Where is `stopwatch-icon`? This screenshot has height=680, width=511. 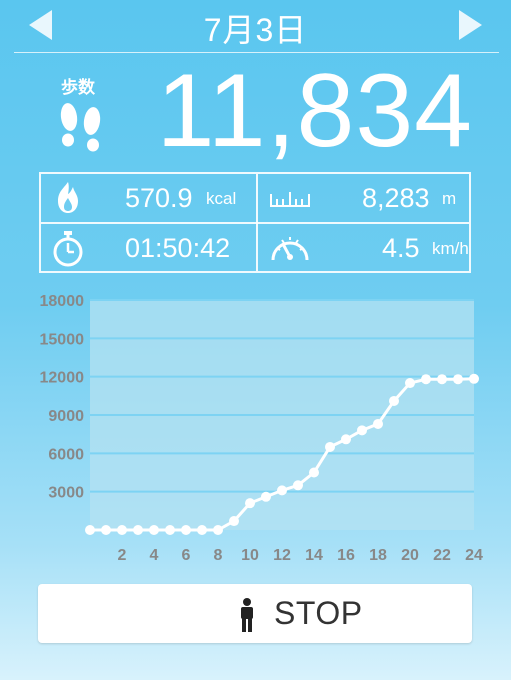 stopwatch-icon is located at coordinates (68, 251).